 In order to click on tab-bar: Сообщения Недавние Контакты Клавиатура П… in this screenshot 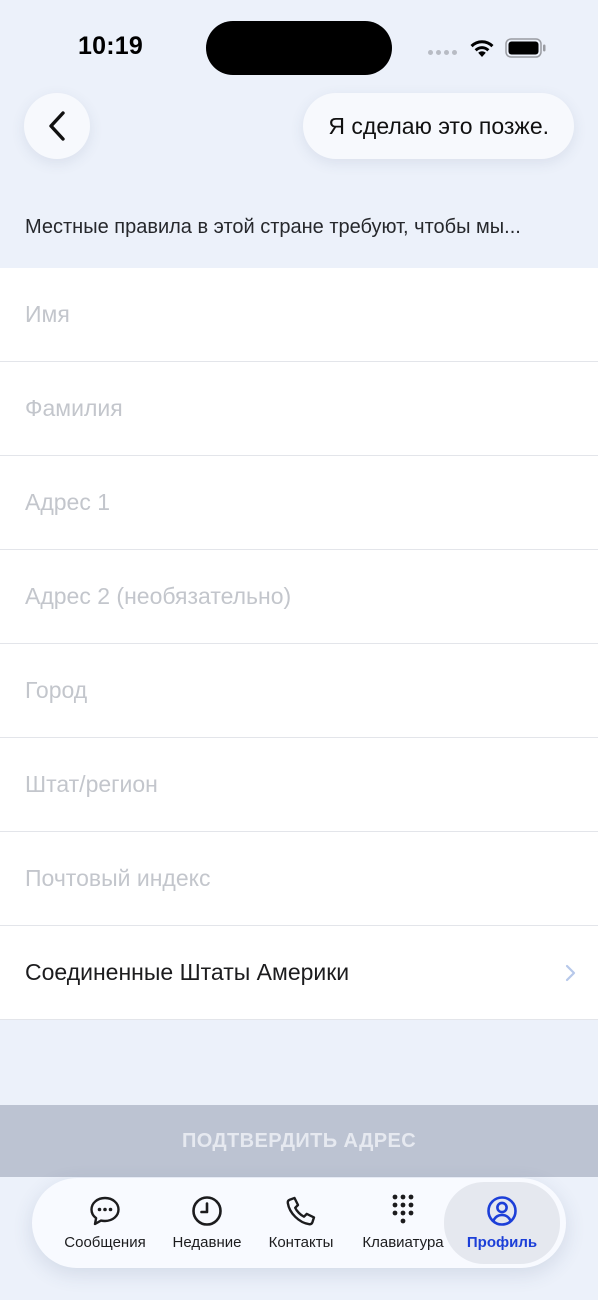, I will do `click(299, 1223)`.